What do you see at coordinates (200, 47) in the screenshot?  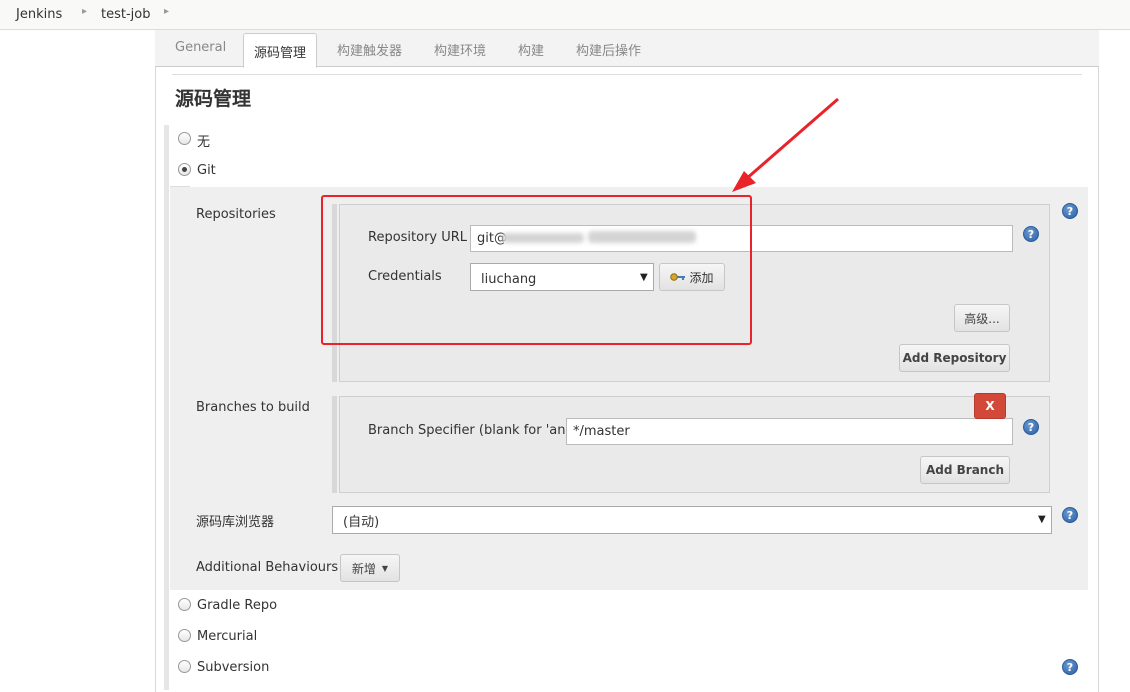 I see `tab-general: General` at bounding box center [200, 47].